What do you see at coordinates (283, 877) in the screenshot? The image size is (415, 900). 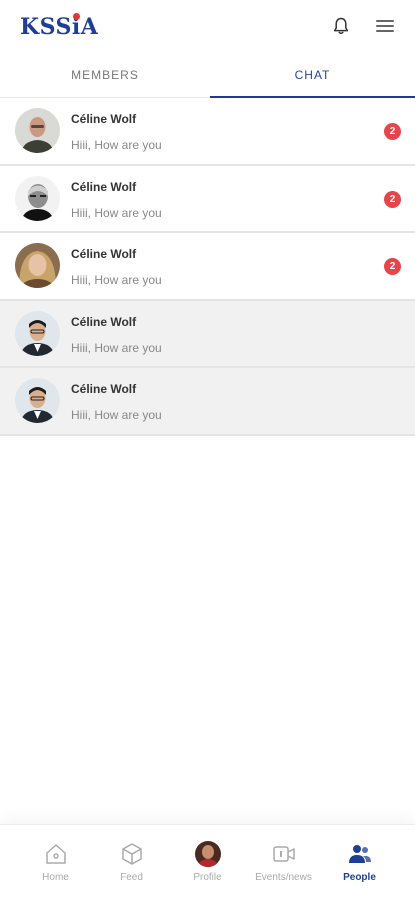 I see `nav-label: Events/news` at bounding box center [283, 877].